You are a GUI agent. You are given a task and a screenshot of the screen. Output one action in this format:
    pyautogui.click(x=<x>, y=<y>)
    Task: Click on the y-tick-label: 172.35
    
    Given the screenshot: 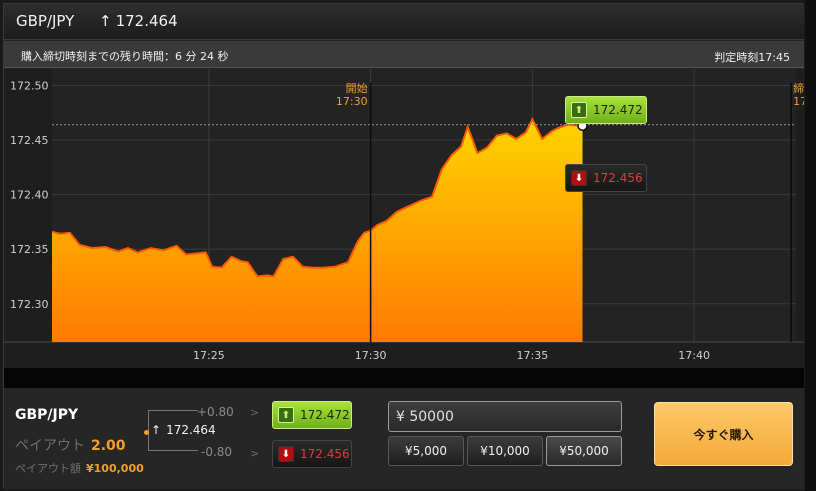 What is the action you would take?
    pyautogui.click(x=29, y=249)
    